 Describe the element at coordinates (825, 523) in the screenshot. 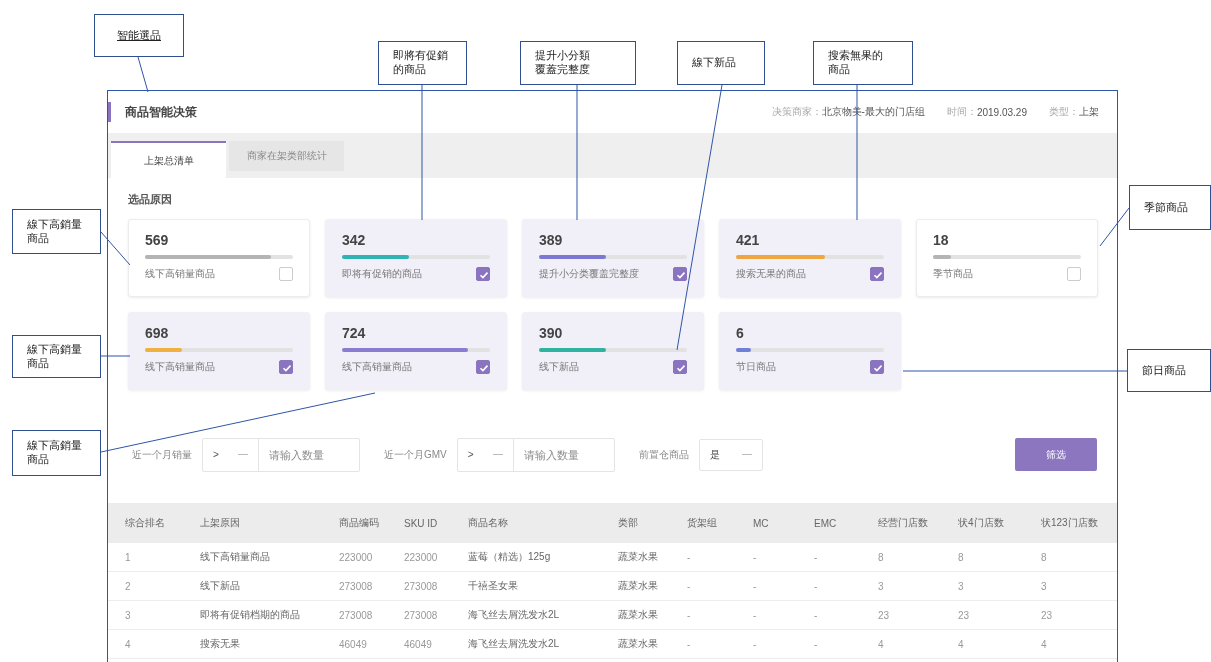

I see `column-header: EMC` at that location.